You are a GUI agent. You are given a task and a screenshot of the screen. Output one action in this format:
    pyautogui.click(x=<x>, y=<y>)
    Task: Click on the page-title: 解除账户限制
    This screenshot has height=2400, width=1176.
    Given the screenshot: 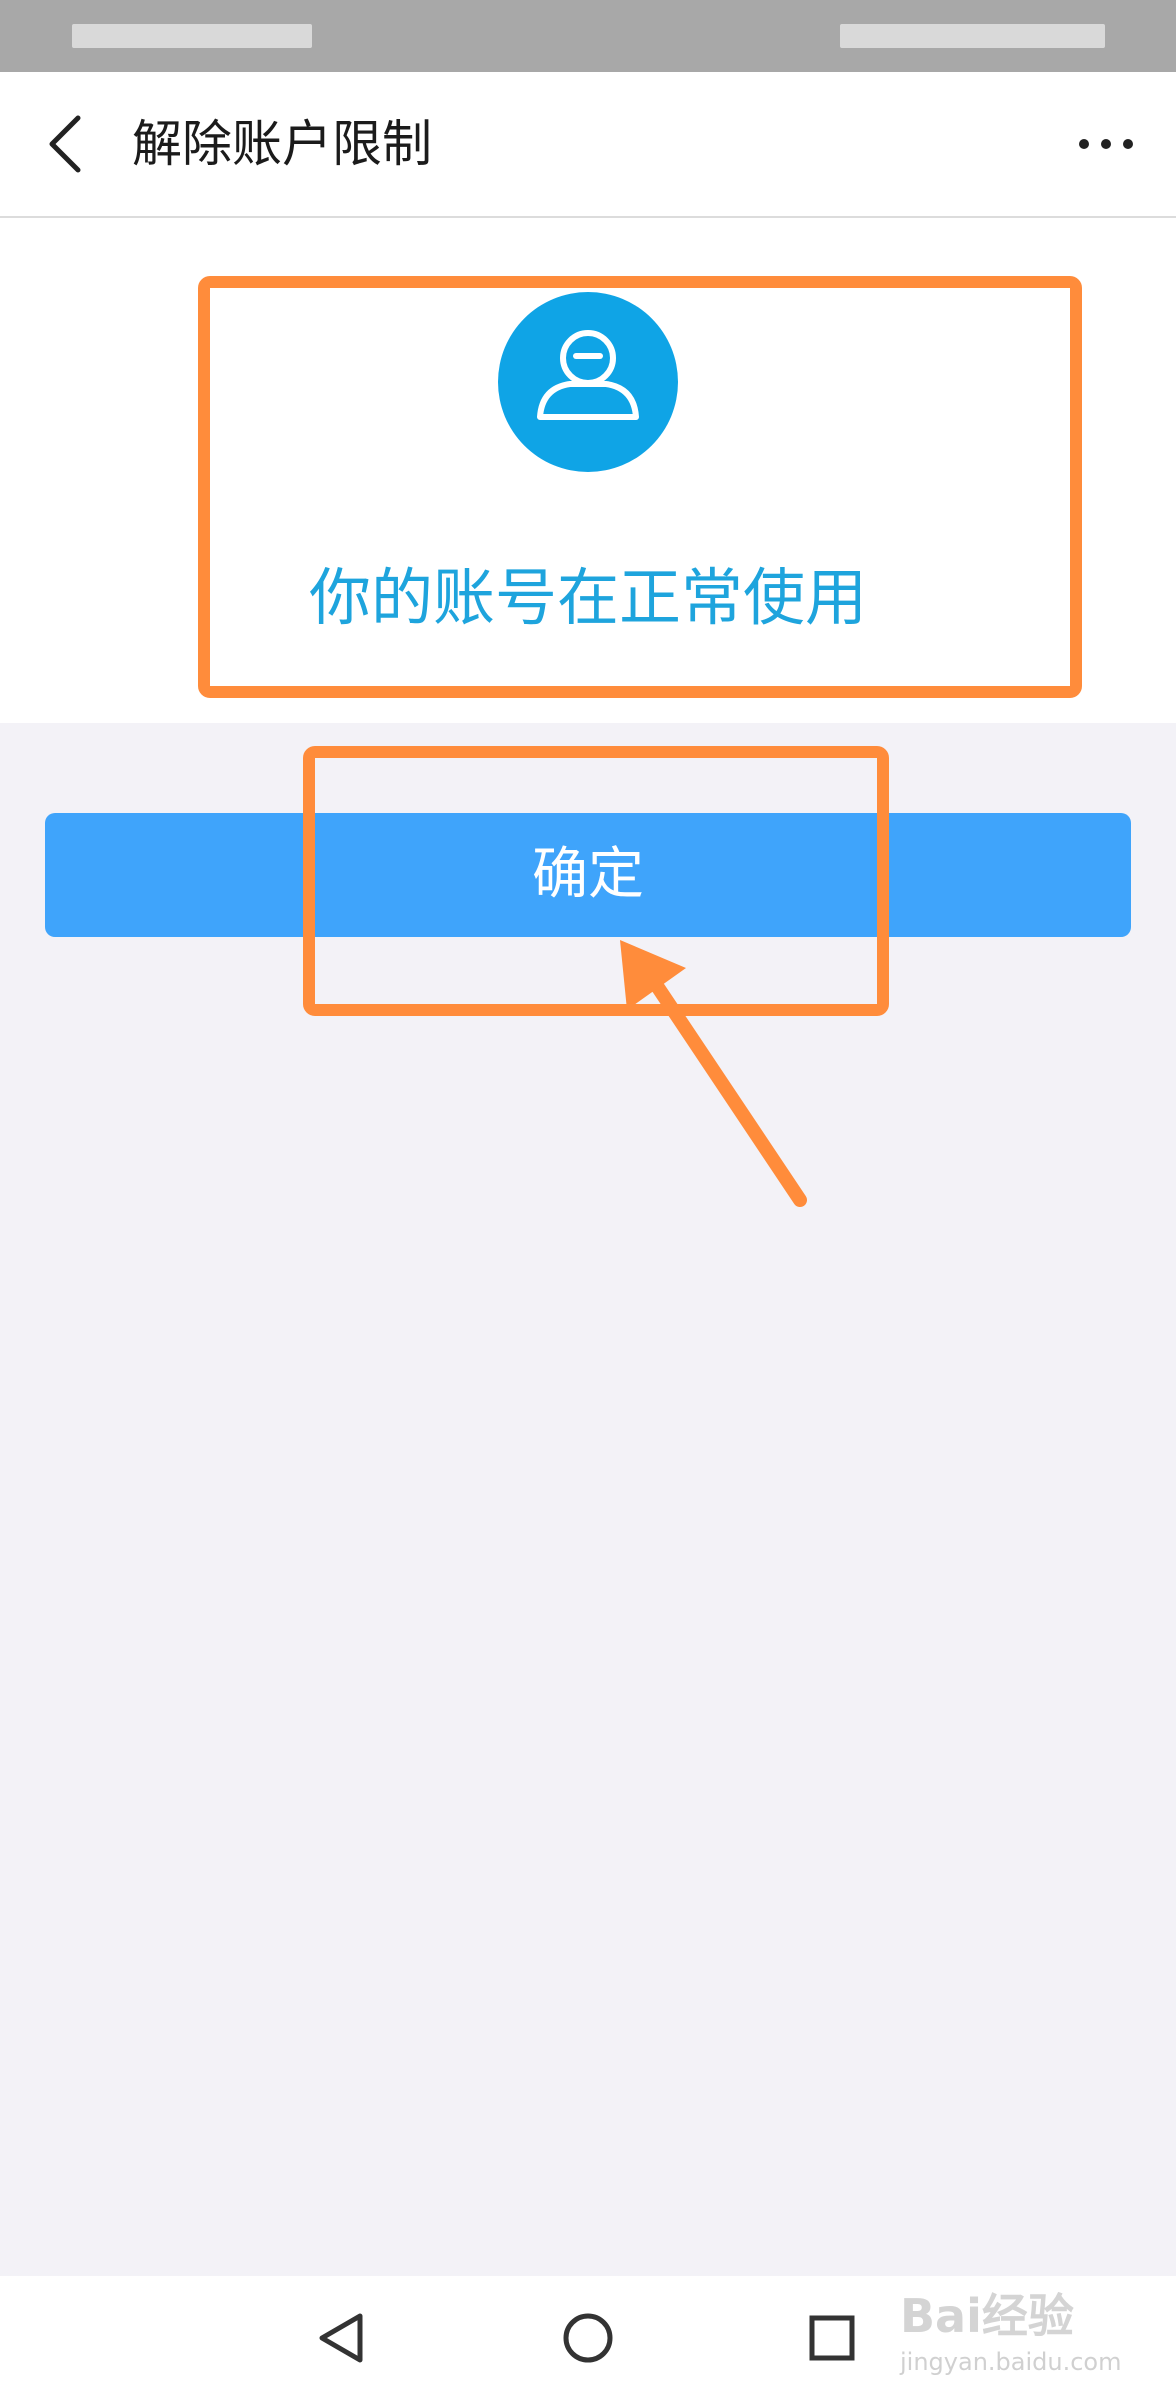 What is the action you would take?
    pyautogui.click(x=282, y=144)
    